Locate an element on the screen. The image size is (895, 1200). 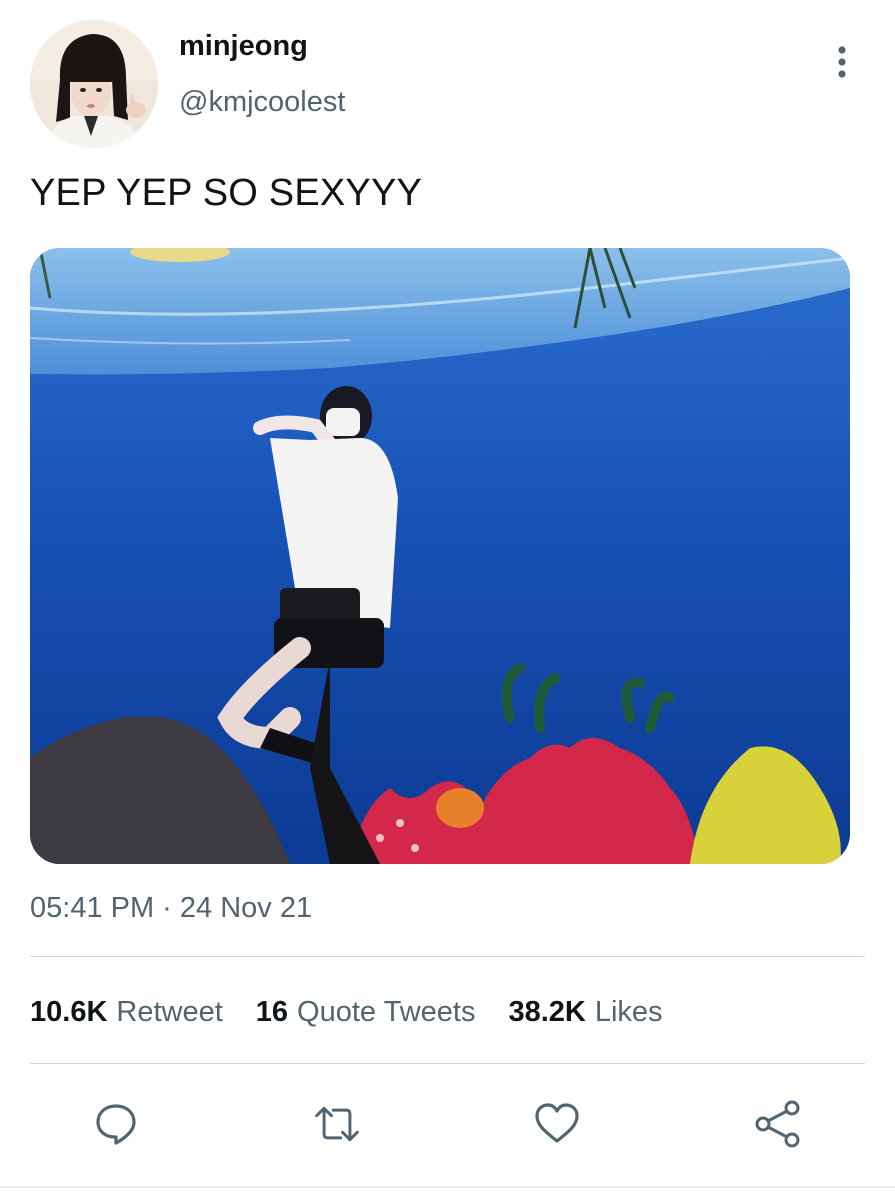
share-button is located at coordinates (778, 1124).